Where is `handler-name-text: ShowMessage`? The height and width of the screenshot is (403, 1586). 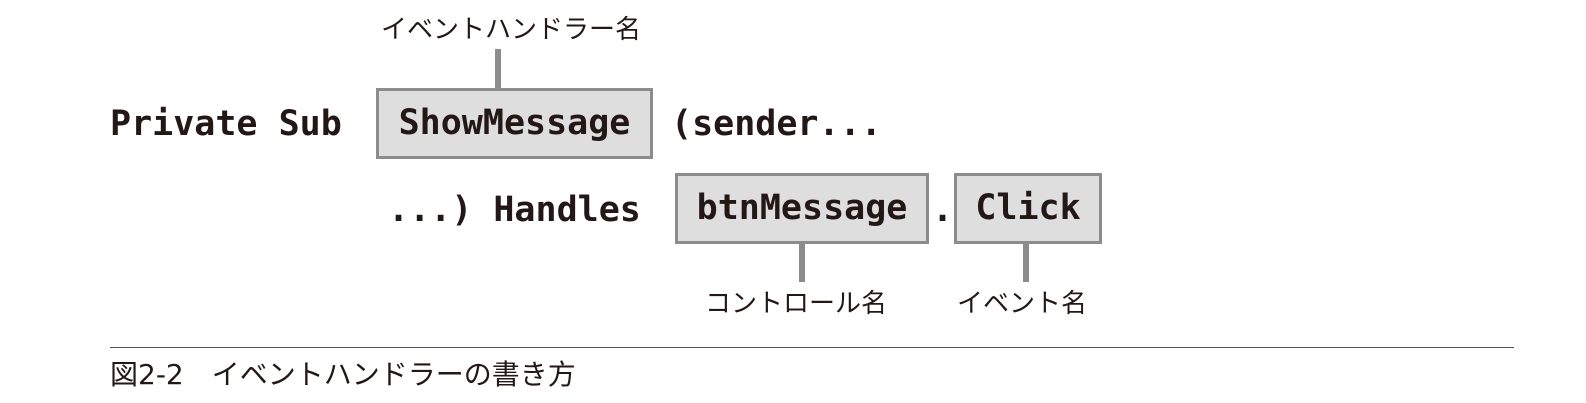
handler-name-text: ShowMessage is located at coordinates (514, 123).